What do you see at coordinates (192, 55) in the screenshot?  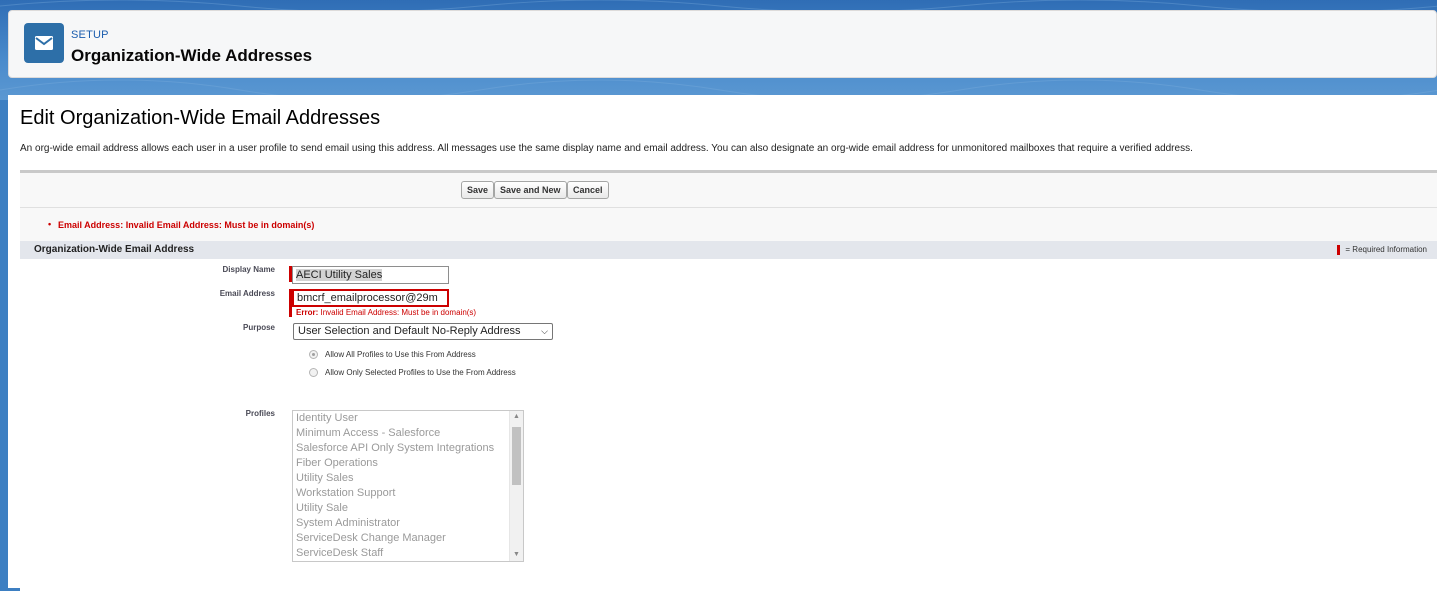 I see `page-title: Organization-Wide Addresses` at bounding box center [192, 55].